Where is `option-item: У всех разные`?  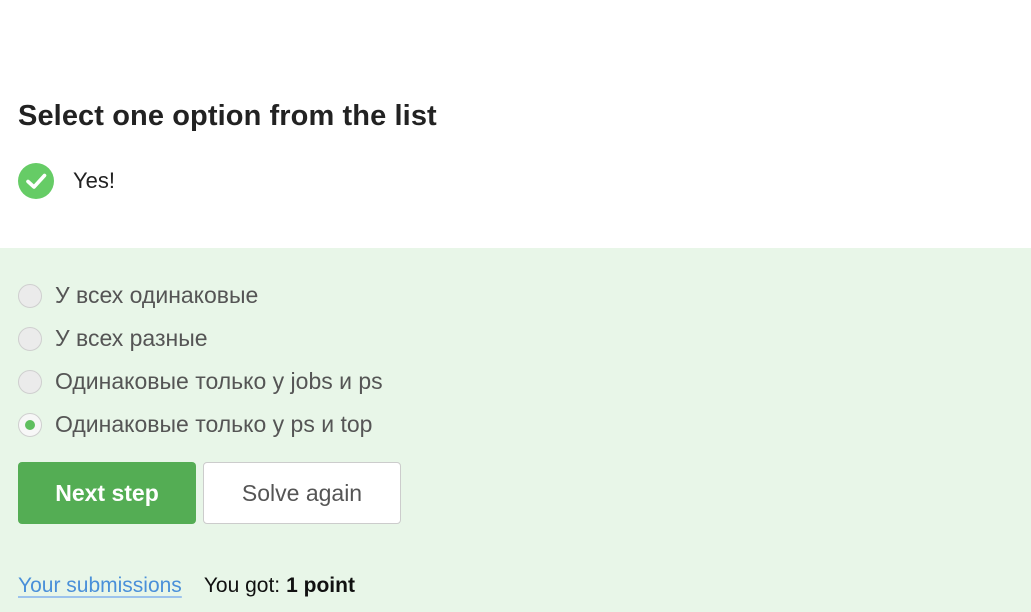 option-item: У всех разные is located at coordinates (200, 338).